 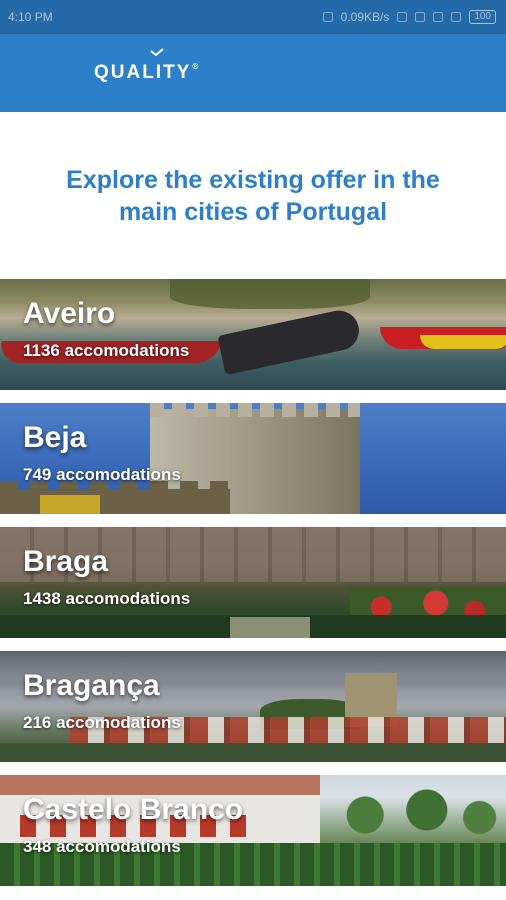 I want to click on city-name: Braga, so click(x=66, y=561).